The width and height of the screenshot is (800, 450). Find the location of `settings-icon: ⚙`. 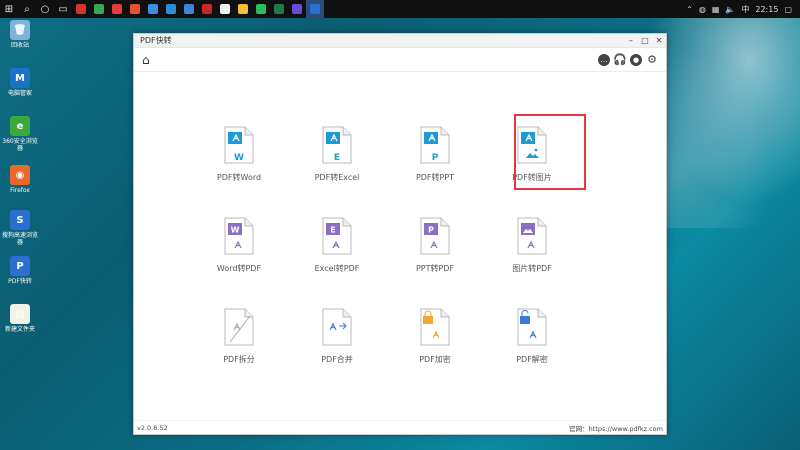

settings-icon: ⚙ is located at coordinates (652, 59).